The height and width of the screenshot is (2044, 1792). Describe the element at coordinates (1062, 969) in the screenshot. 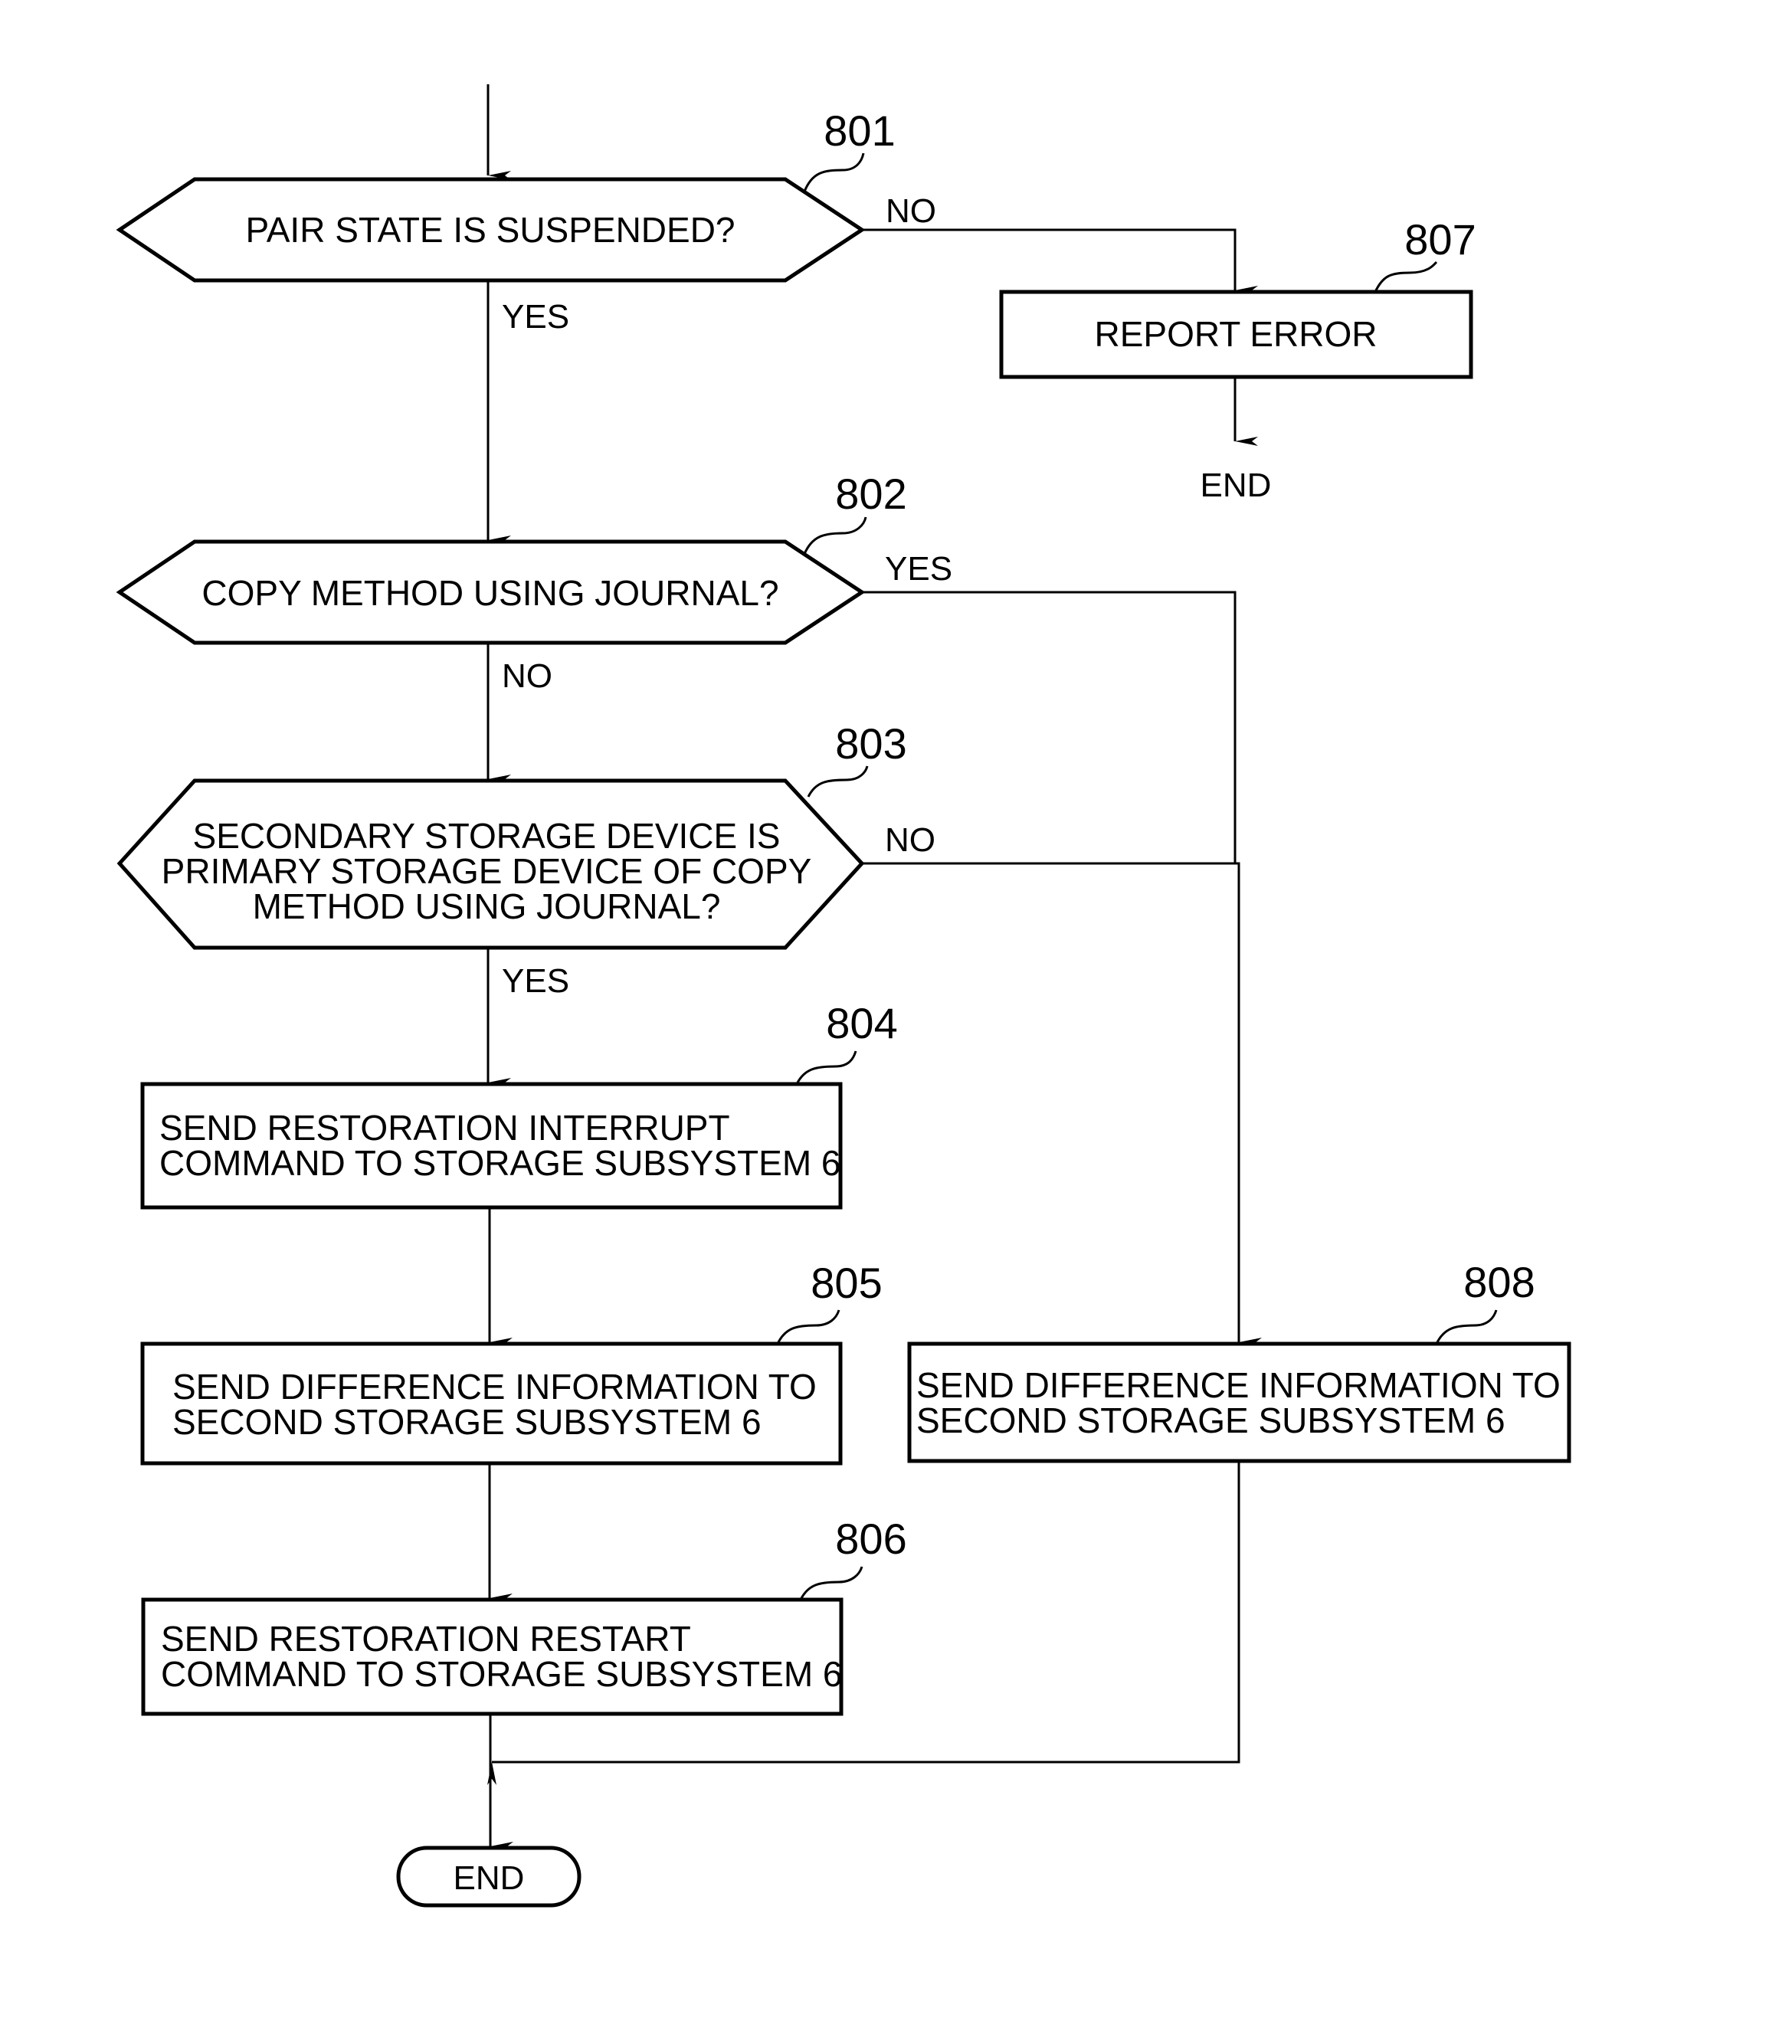

I see `connector-802-yes` at that location.